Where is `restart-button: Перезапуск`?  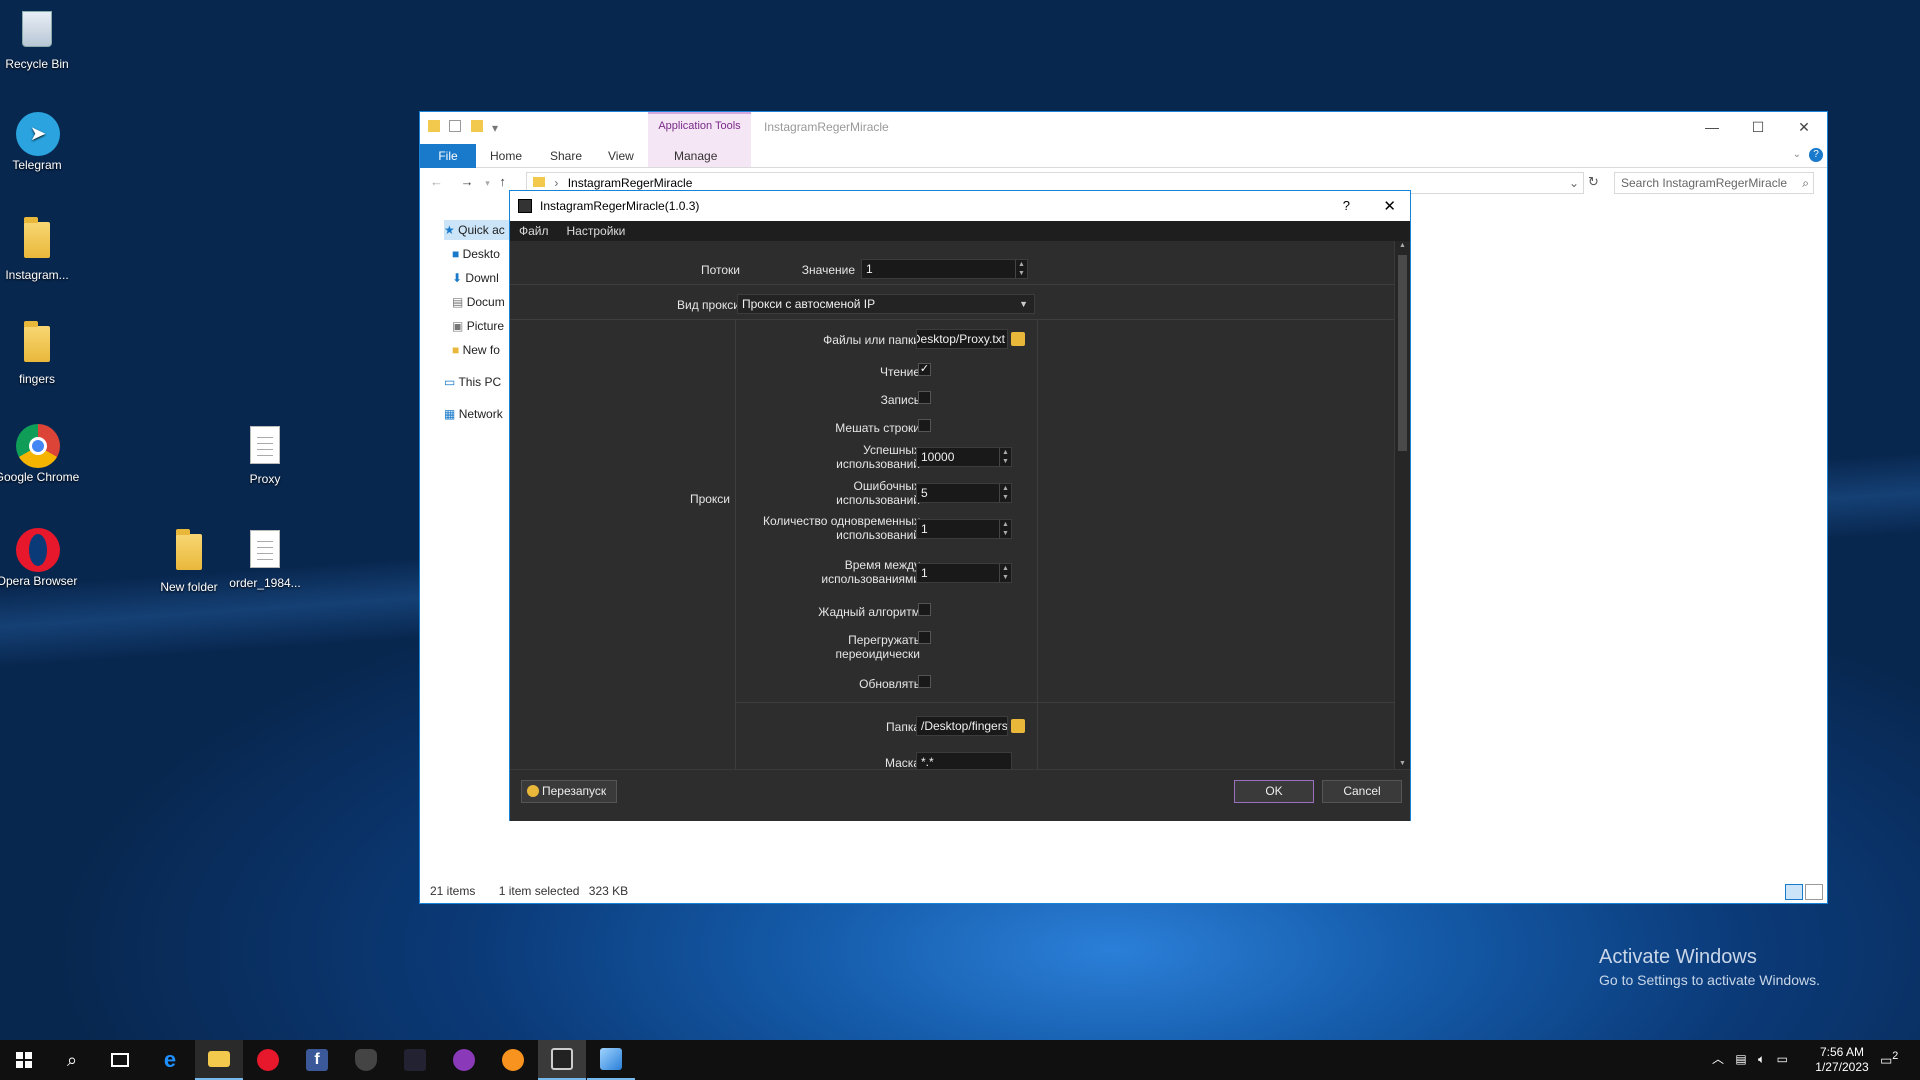 restart-button: Перезапуск is located at coordinates (569, 791).